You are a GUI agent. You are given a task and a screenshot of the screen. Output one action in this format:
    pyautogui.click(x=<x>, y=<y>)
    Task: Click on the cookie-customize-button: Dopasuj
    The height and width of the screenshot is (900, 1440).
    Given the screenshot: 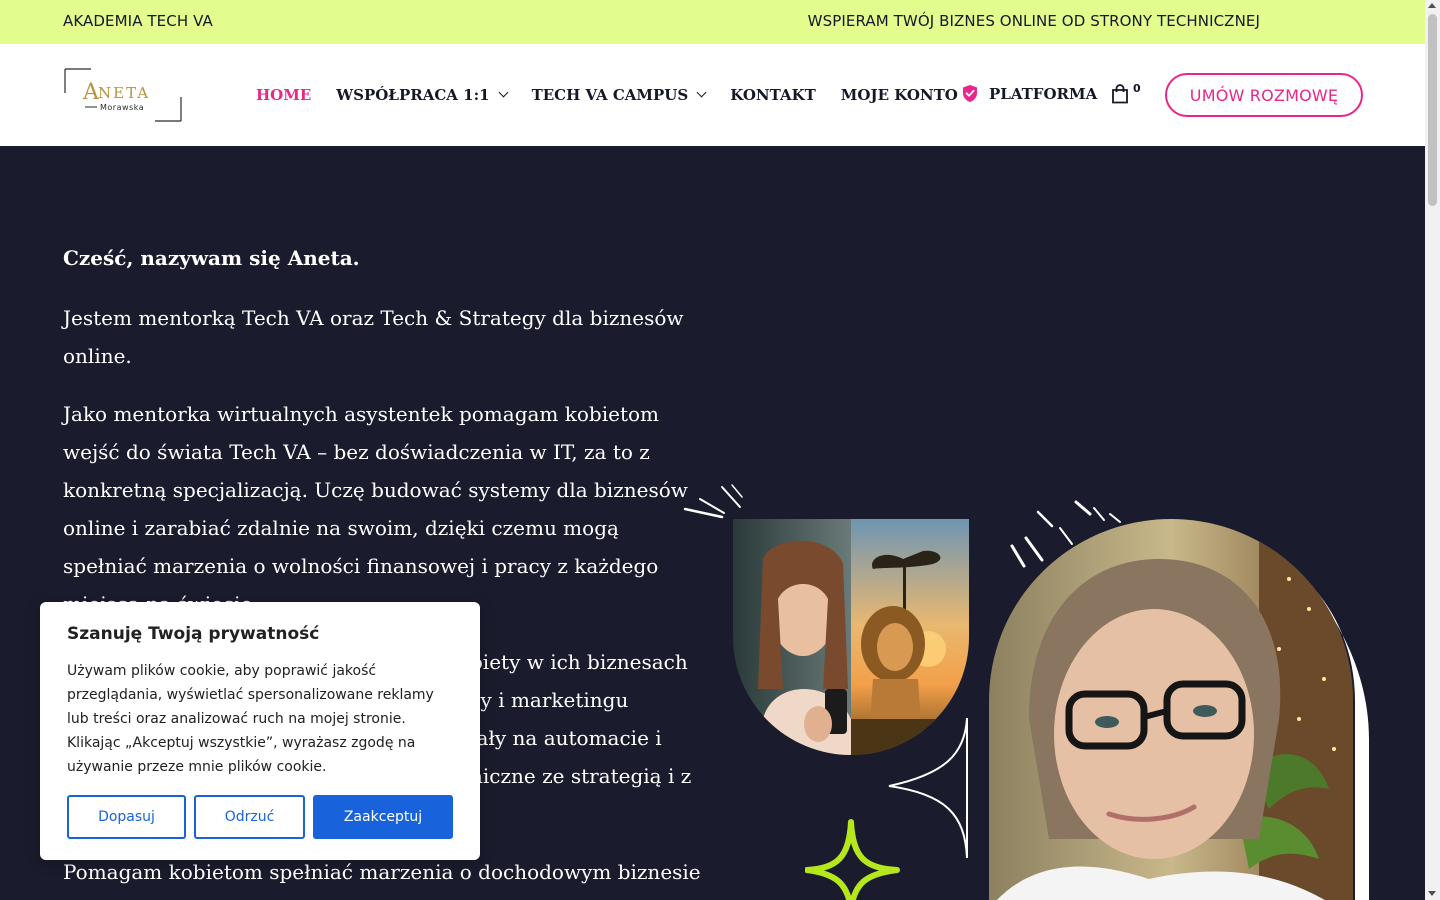 What is the action you would take?
    pyautogui.click(x=126, y=817)
    